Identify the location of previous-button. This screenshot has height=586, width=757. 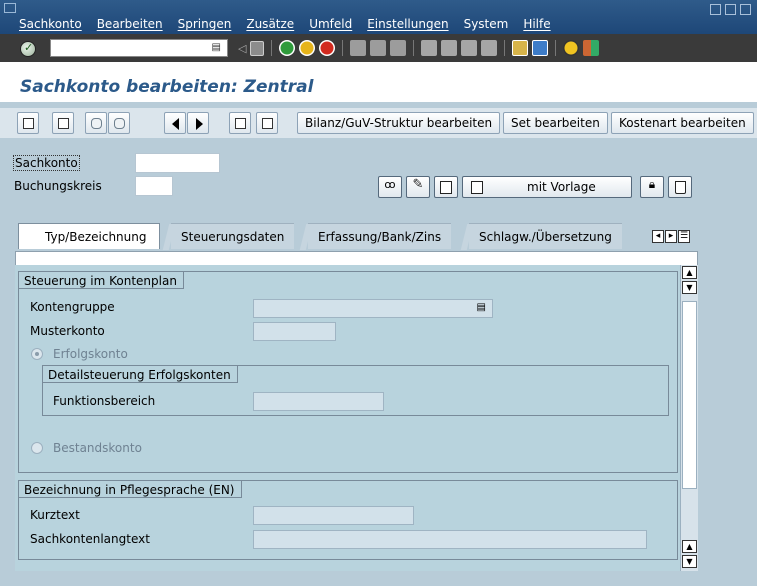
(175, 123).